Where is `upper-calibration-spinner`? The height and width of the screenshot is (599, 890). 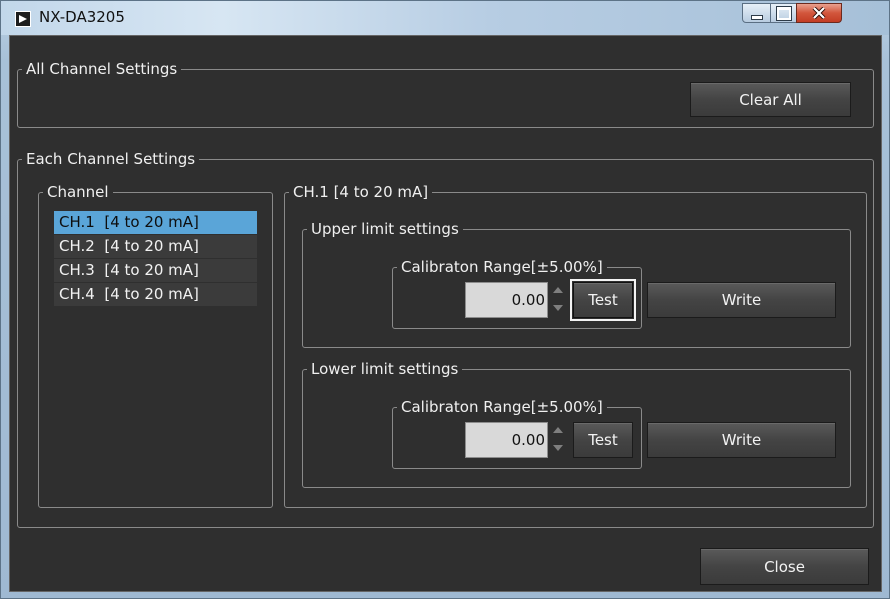
upper-calibration-spinner is located at coordinates (558, 300).